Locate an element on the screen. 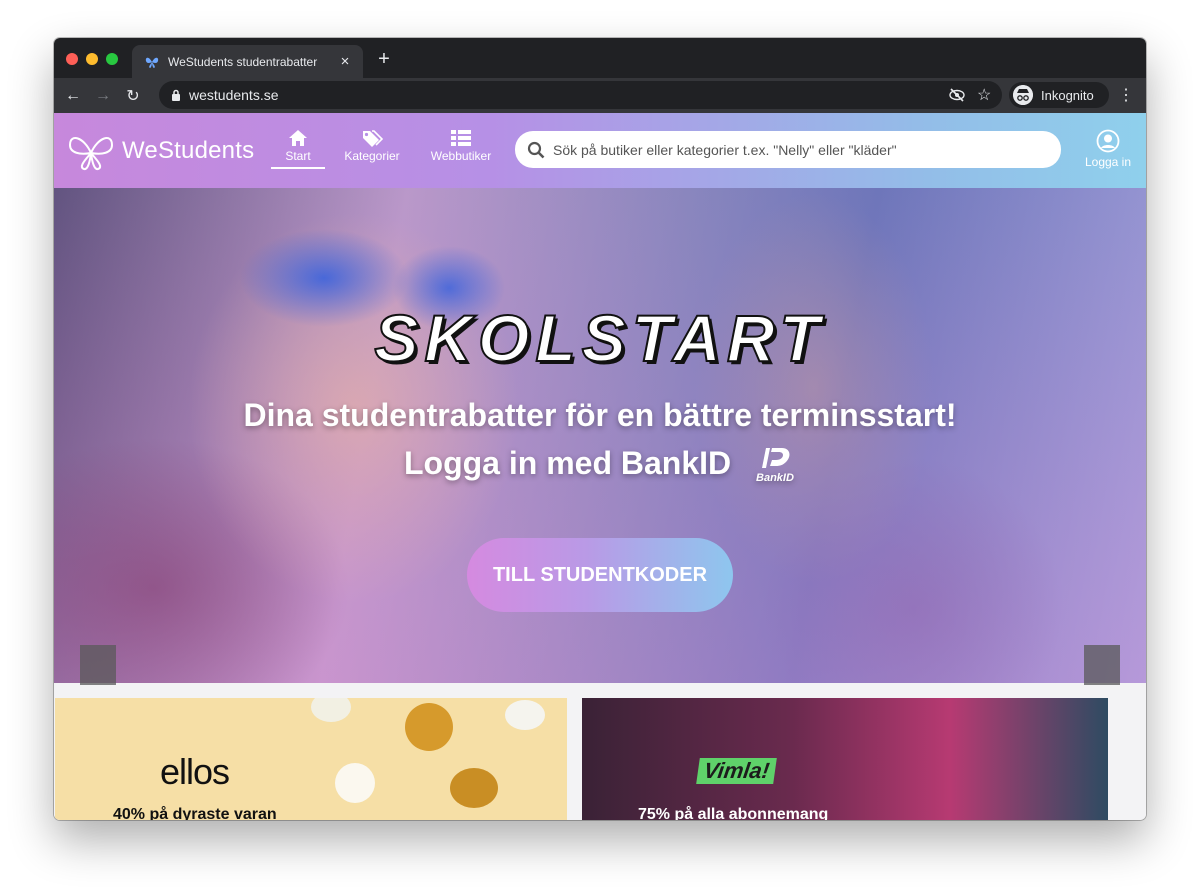 The width and height of the screenshot is (1200, 892). back-icon: ← is located at coordinates (73, 96).